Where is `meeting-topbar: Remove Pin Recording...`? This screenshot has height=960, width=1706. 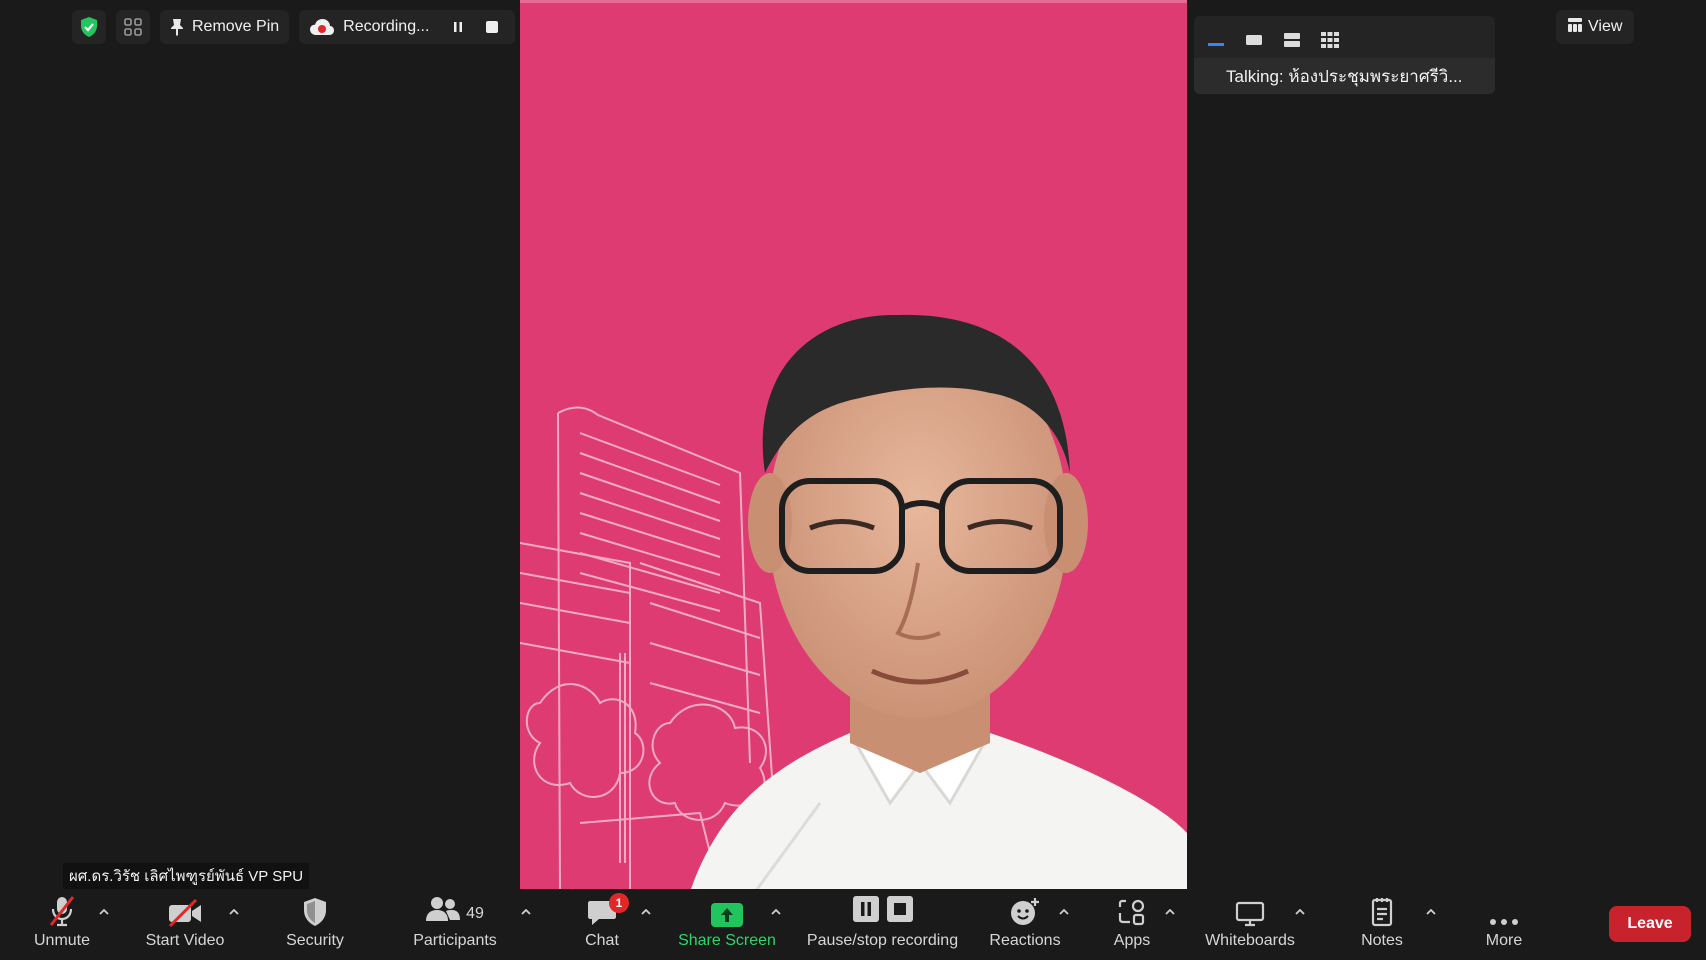 meeting-topbar: Remove Pin Recording... is located at coordinates (294, 27).